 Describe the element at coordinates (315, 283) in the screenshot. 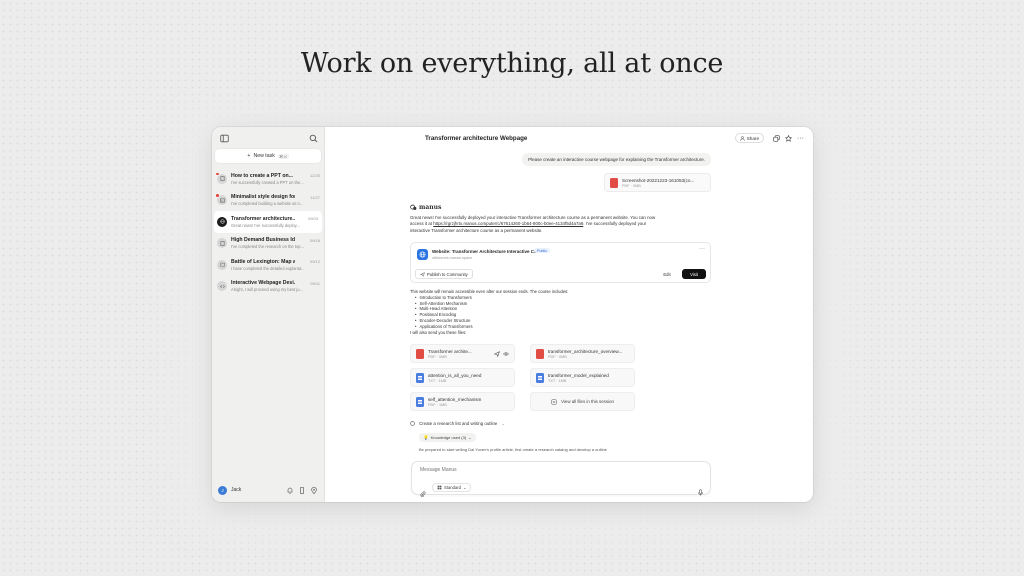

I see `task-date: 09/11` at that location.